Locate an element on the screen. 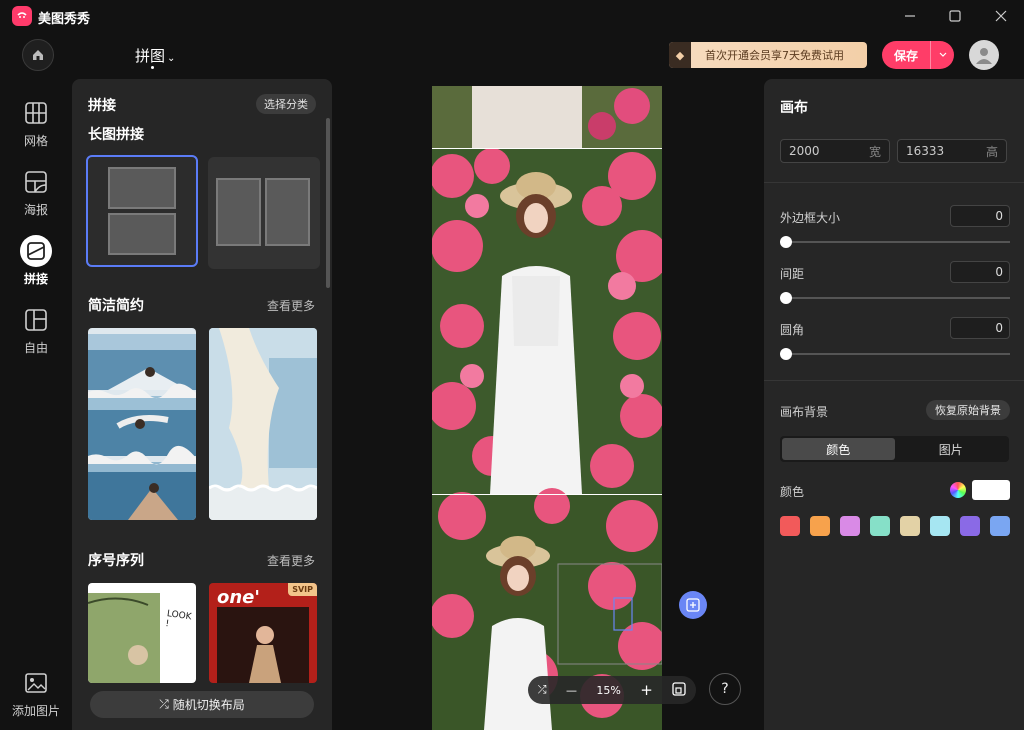 This screenshot has width=1024, height=730. rail-item-label: 自由 is located at coordinates (35, 348).